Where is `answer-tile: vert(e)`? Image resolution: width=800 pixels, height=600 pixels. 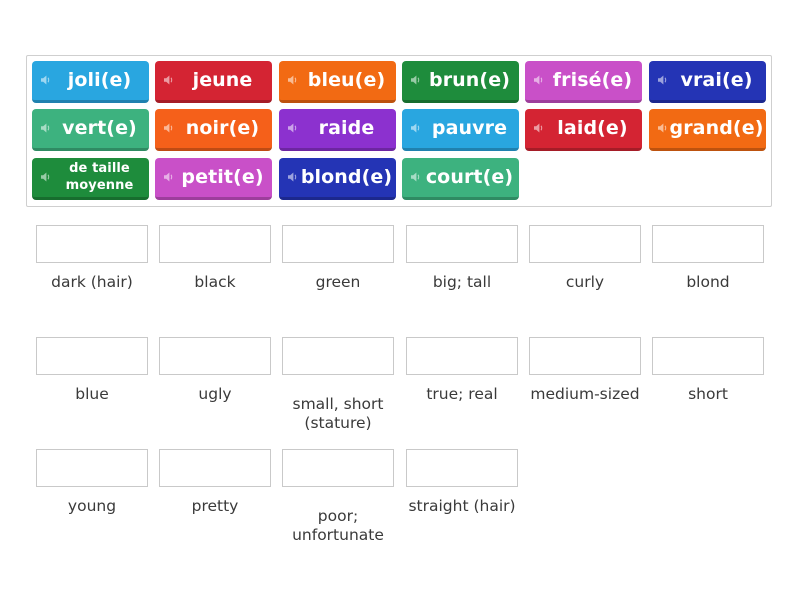 answer-tile: vert(e) is located at coordinates (90, 130).